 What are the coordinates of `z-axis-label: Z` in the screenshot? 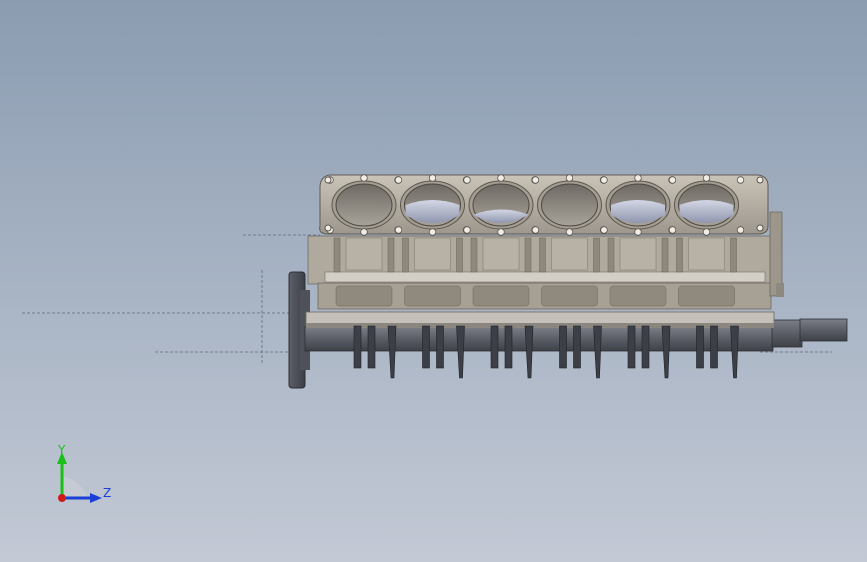 It's located at (107, 493).